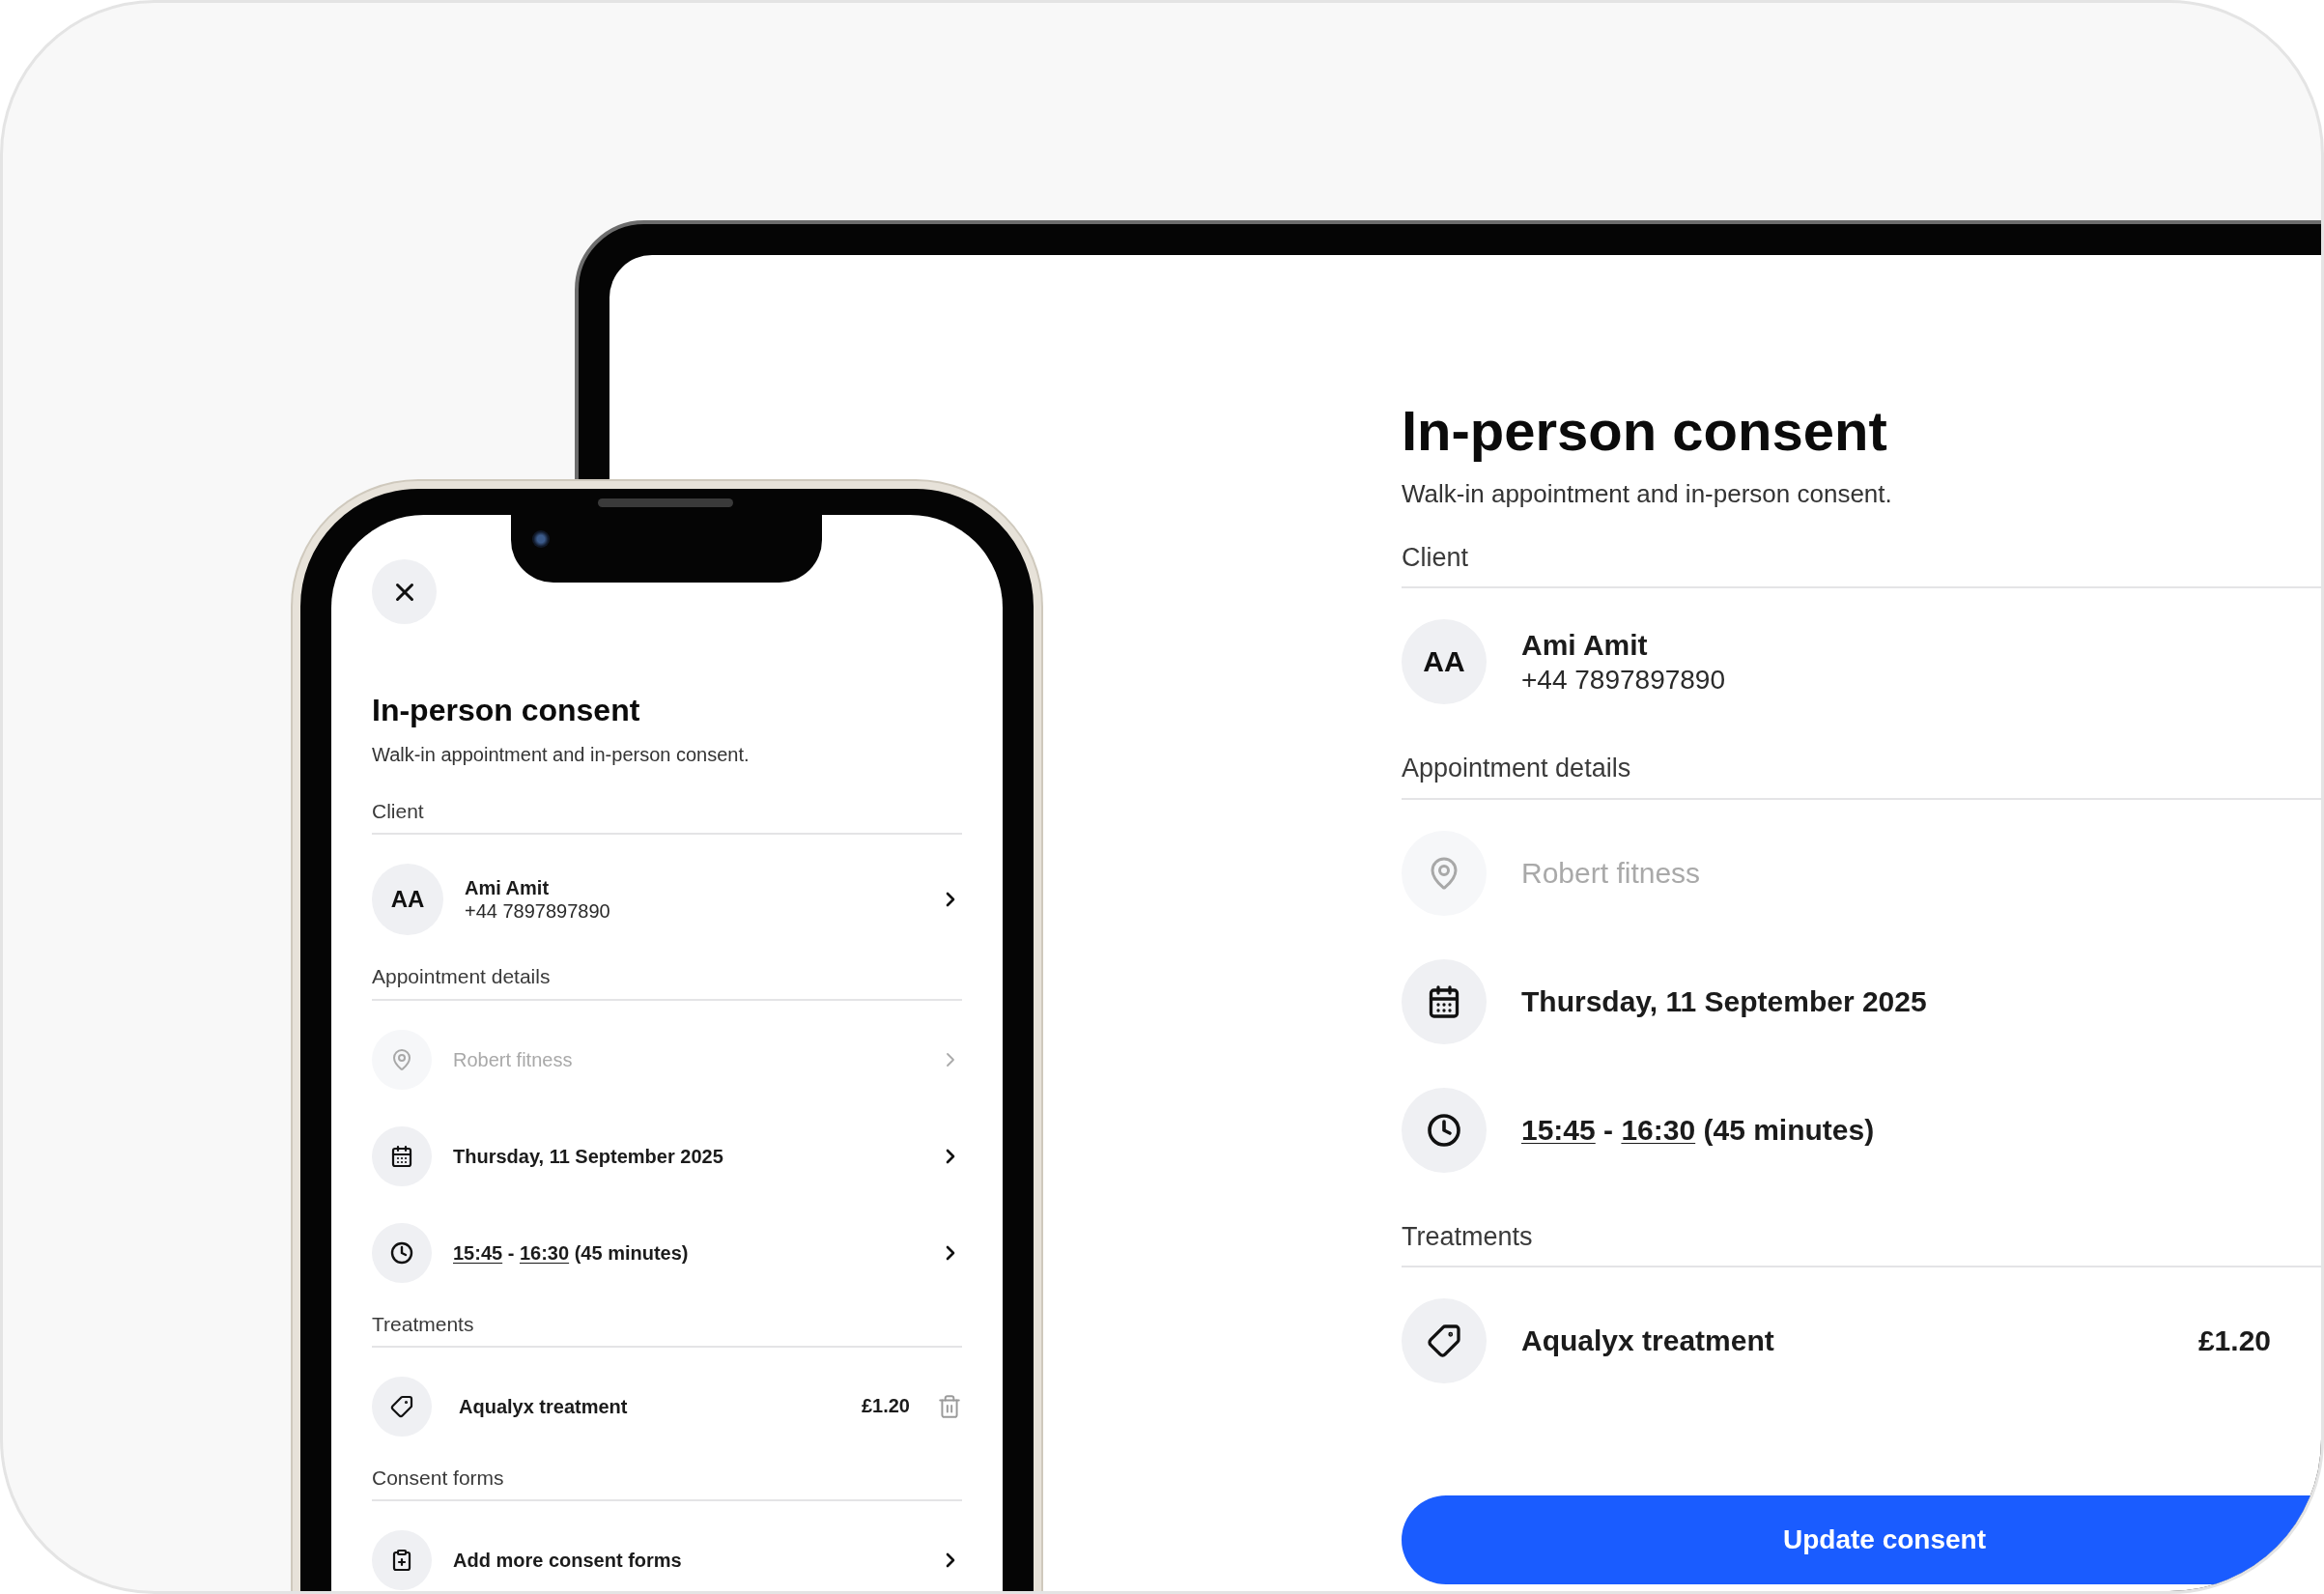  I want to click on location-pin-icon, so click(401, 1059).